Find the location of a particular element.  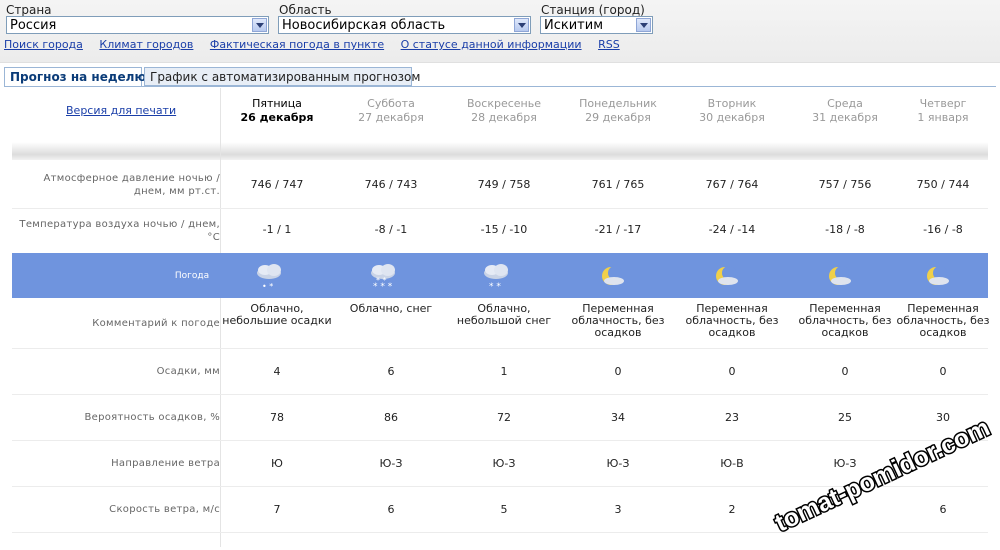

row-label: Комментарий к погоде is located at coordinates (156, 323).